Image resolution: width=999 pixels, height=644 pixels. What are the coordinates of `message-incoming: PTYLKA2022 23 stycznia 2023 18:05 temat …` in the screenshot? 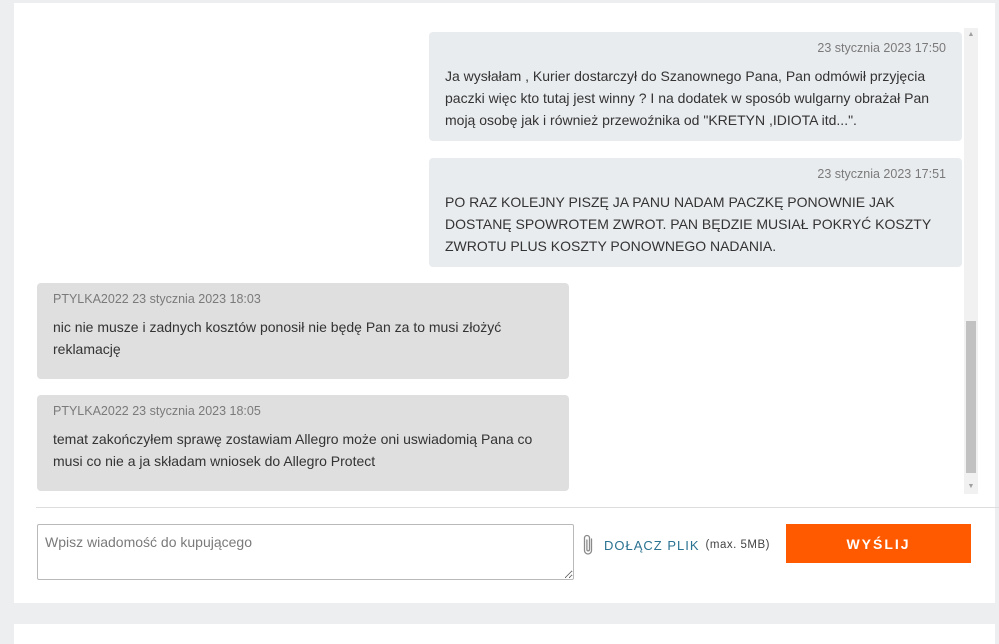 It's located at (303, 443).